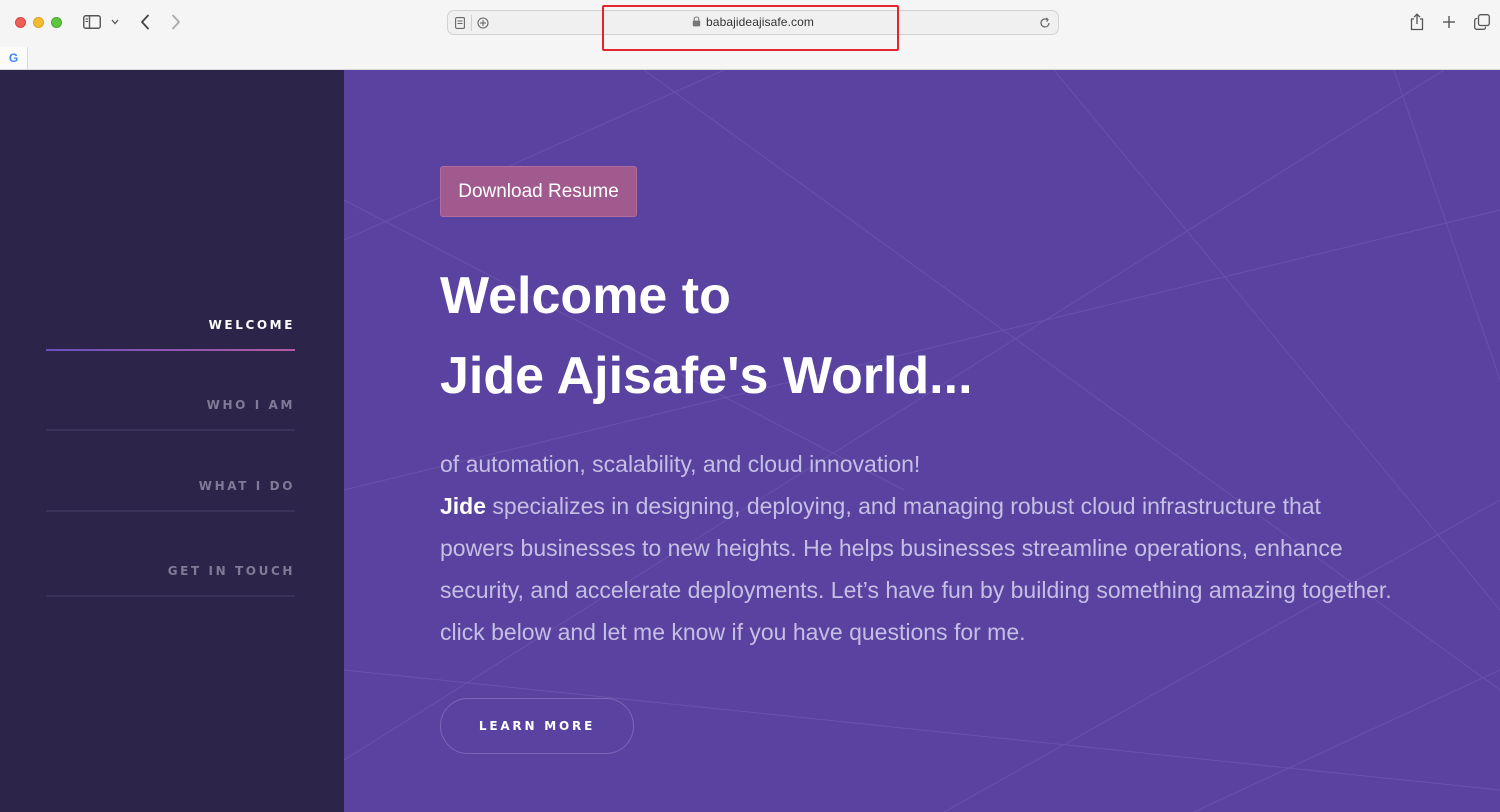 This screenshot has height=812, width=1500. Describe the element at coordinates (463, 506) in the screenshot. I see `intro-name: Jide` at that location.